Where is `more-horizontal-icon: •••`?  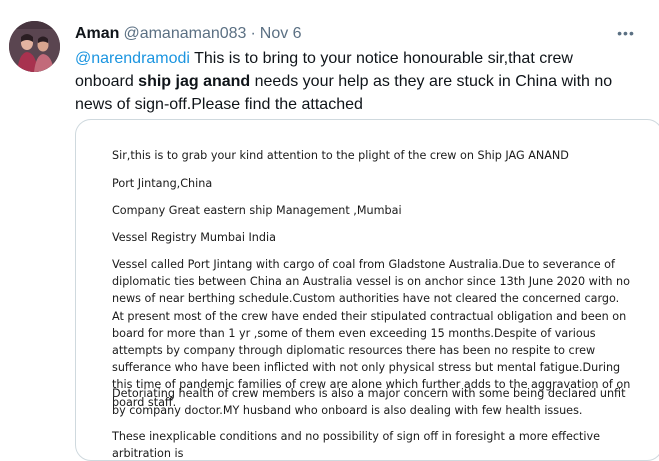 more-horizontal-icon: ••• is located at coordinates (626, 33).